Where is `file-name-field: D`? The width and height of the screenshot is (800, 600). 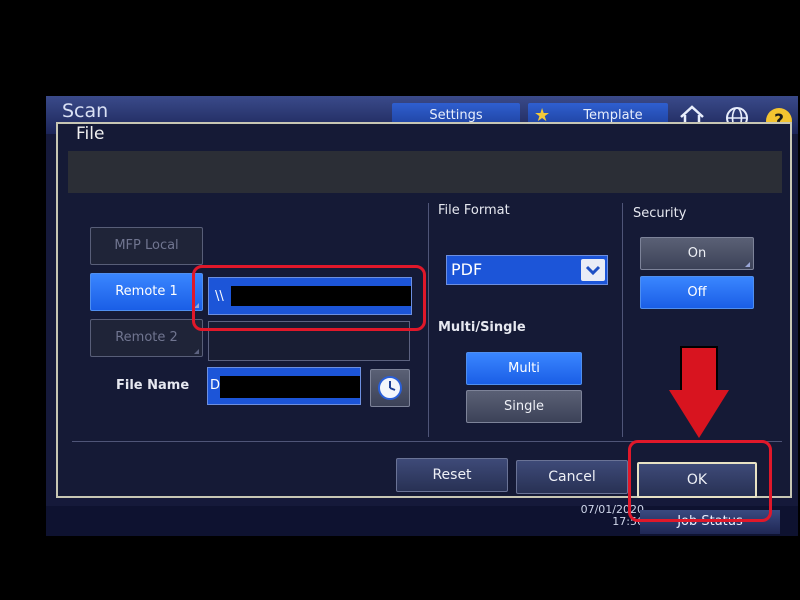 file-name-field: D is located at coordinates (284, 386).